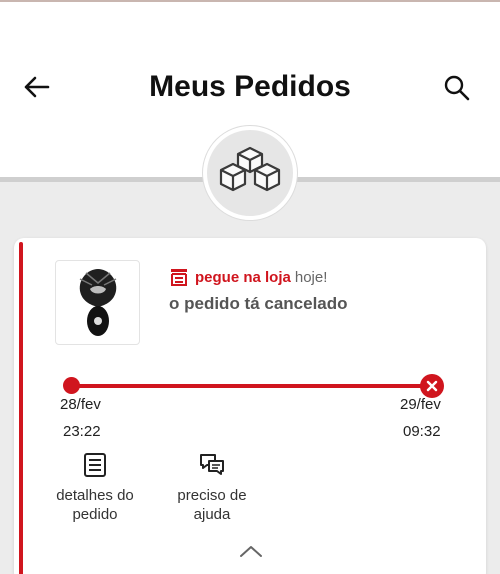 The width and height of the screenshot is (500, 574). I want to click on timeline-end-marker, so click(432, 386).